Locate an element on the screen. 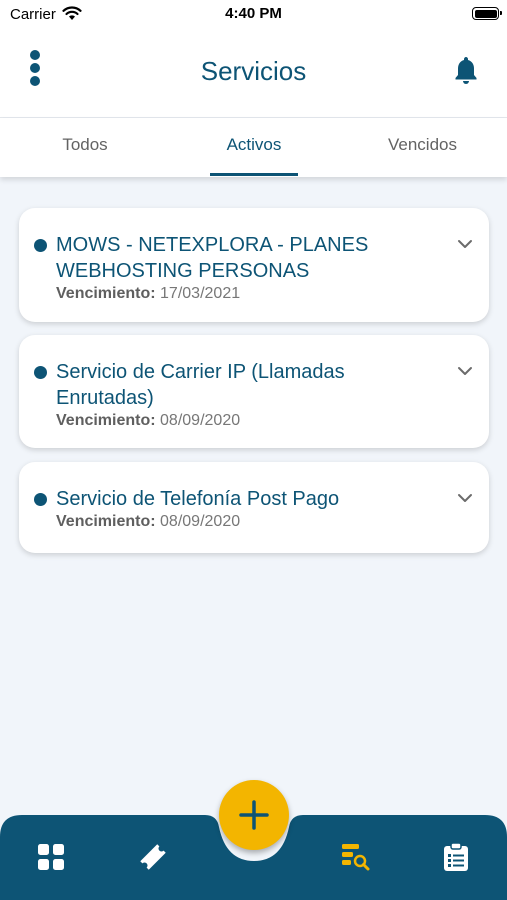  tab-activos: Activos is located at coordinates (254, 147).